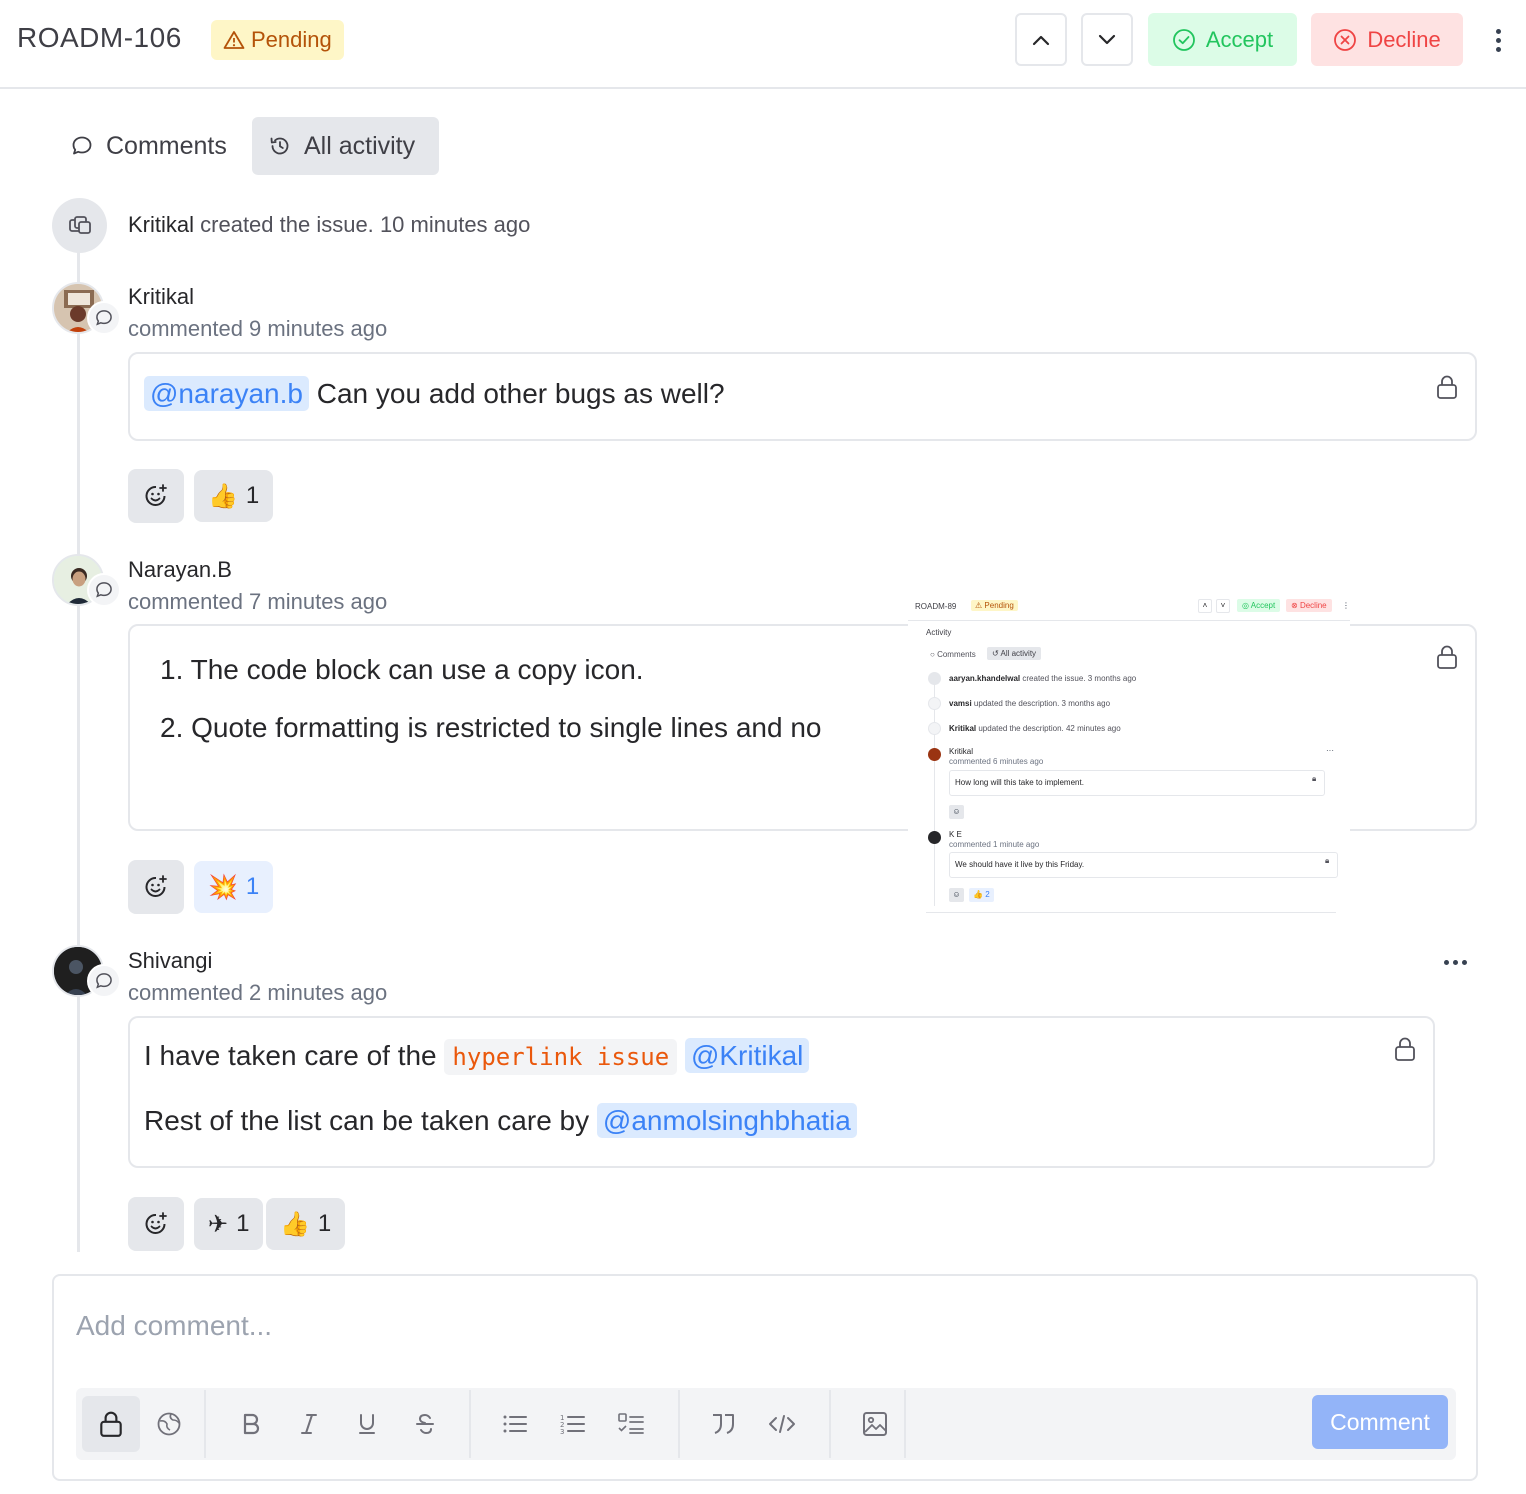 The image size is (1526, 1494). I want to click on comment-more-button, so click(1455, 962).